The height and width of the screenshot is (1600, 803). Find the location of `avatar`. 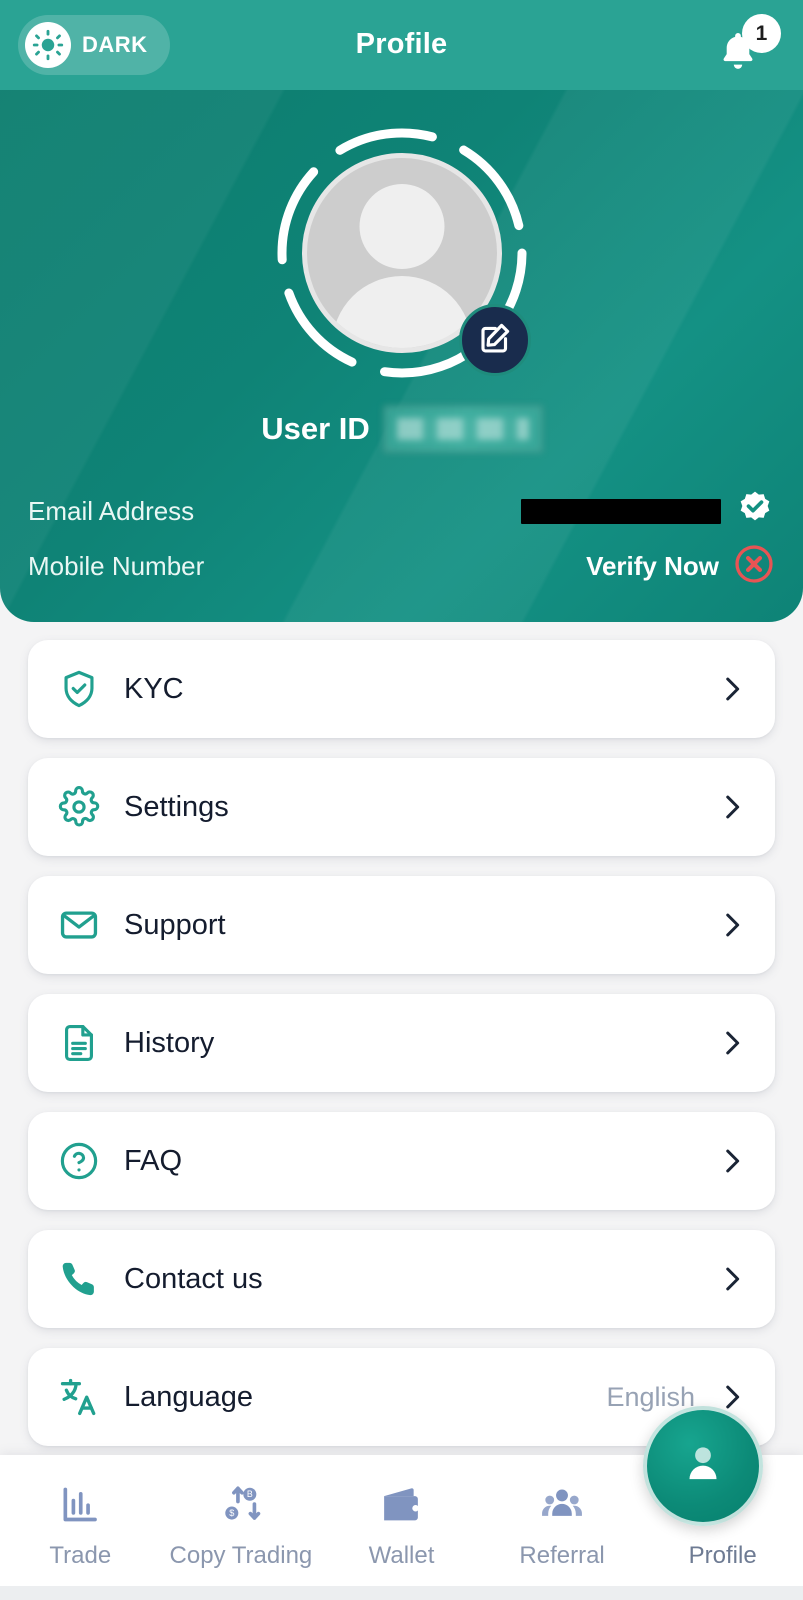

avatar is located at coordinates (403, 253).